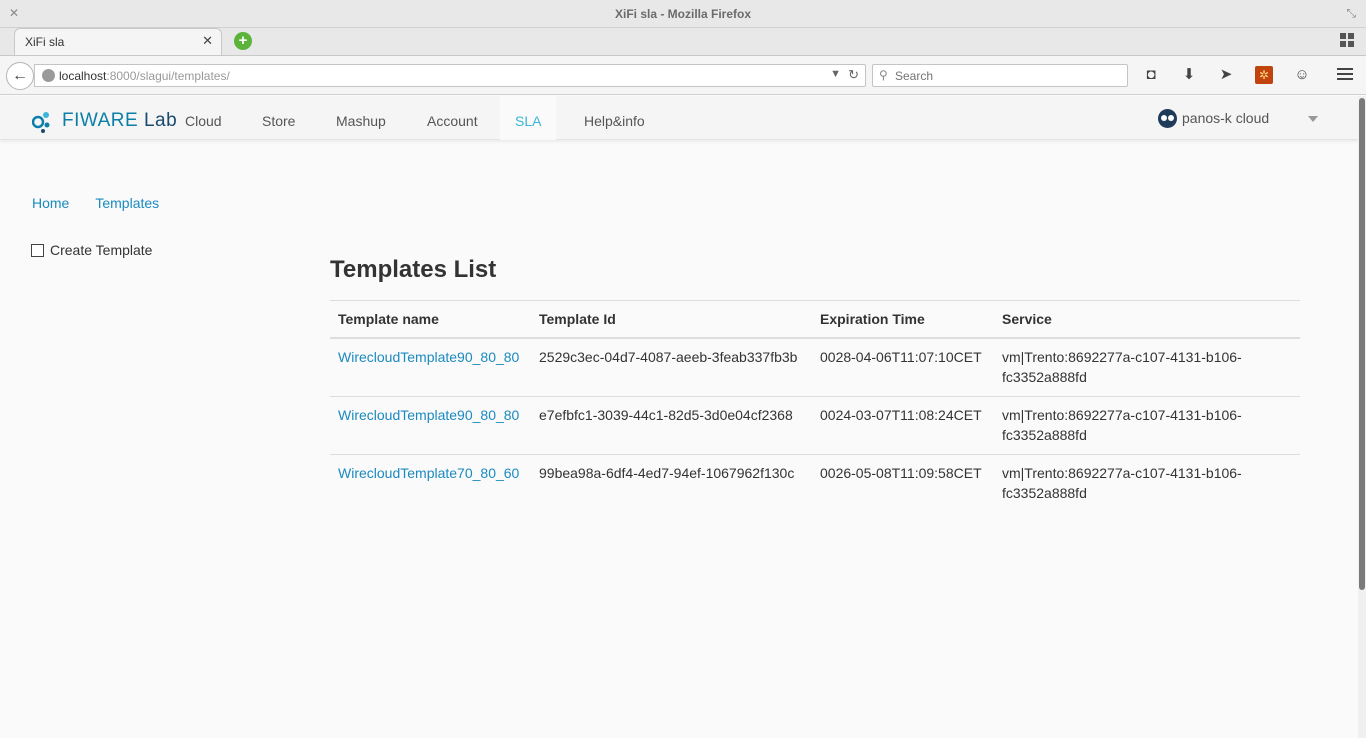 The image size is (1366, 738). I want to click on scrollbar-thumb, so click(1362, 344).